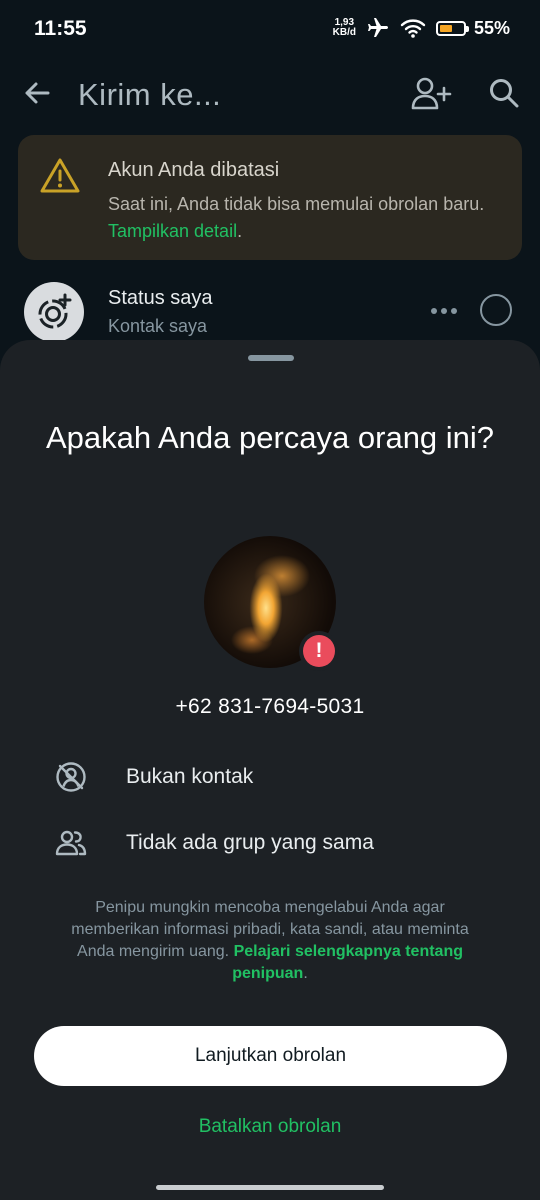 The height and width of the screenshot is (1200, 540). I want to click on add-contact-button, so click(431, 94).